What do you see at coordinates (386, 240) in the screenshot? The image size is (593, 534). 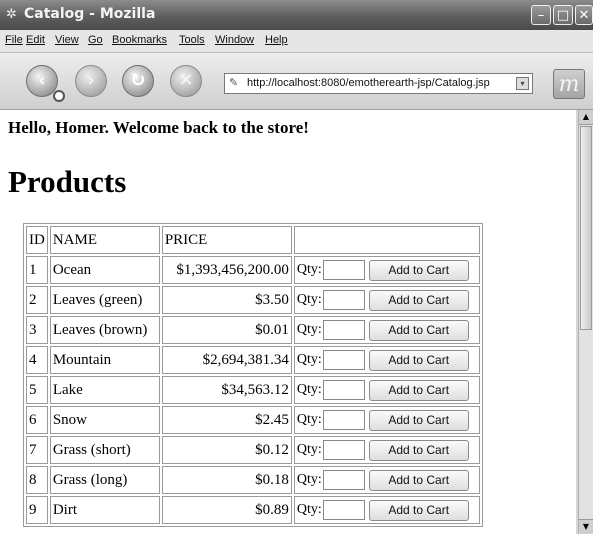 I see `column-header-action` at bounding box center [386, 240].